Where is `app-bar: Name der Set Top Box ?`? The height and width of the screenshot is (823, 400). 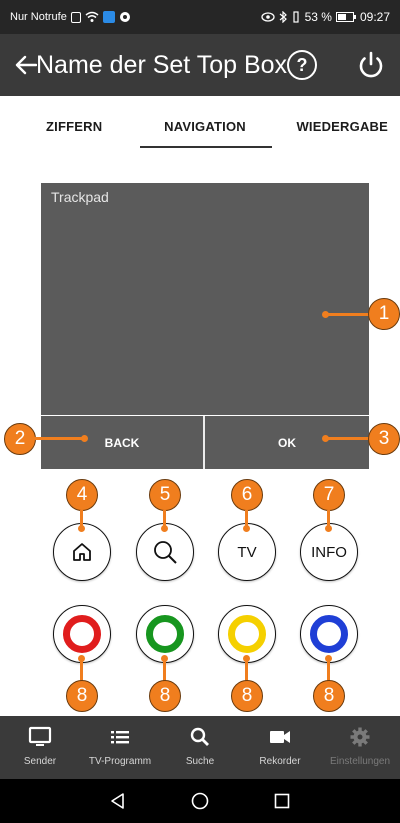 app-bar: Name der Set Top Box ? is located at coordinates (200, 65).